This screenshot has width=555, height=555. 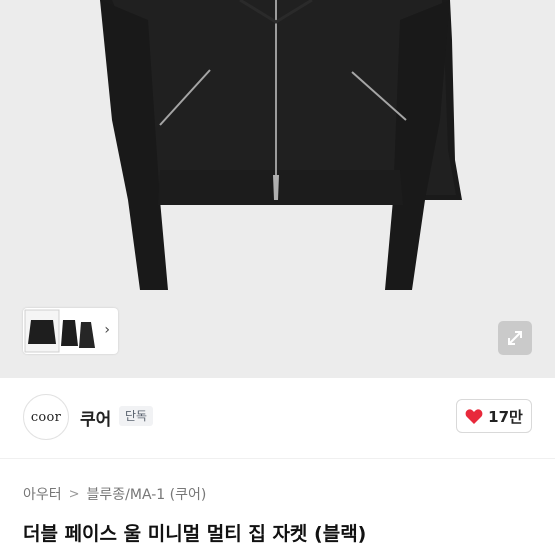 What do you see at coordinates (505, 416) in the screenshot?
I see `like-count: 17만` at bounding box center [505, 416].